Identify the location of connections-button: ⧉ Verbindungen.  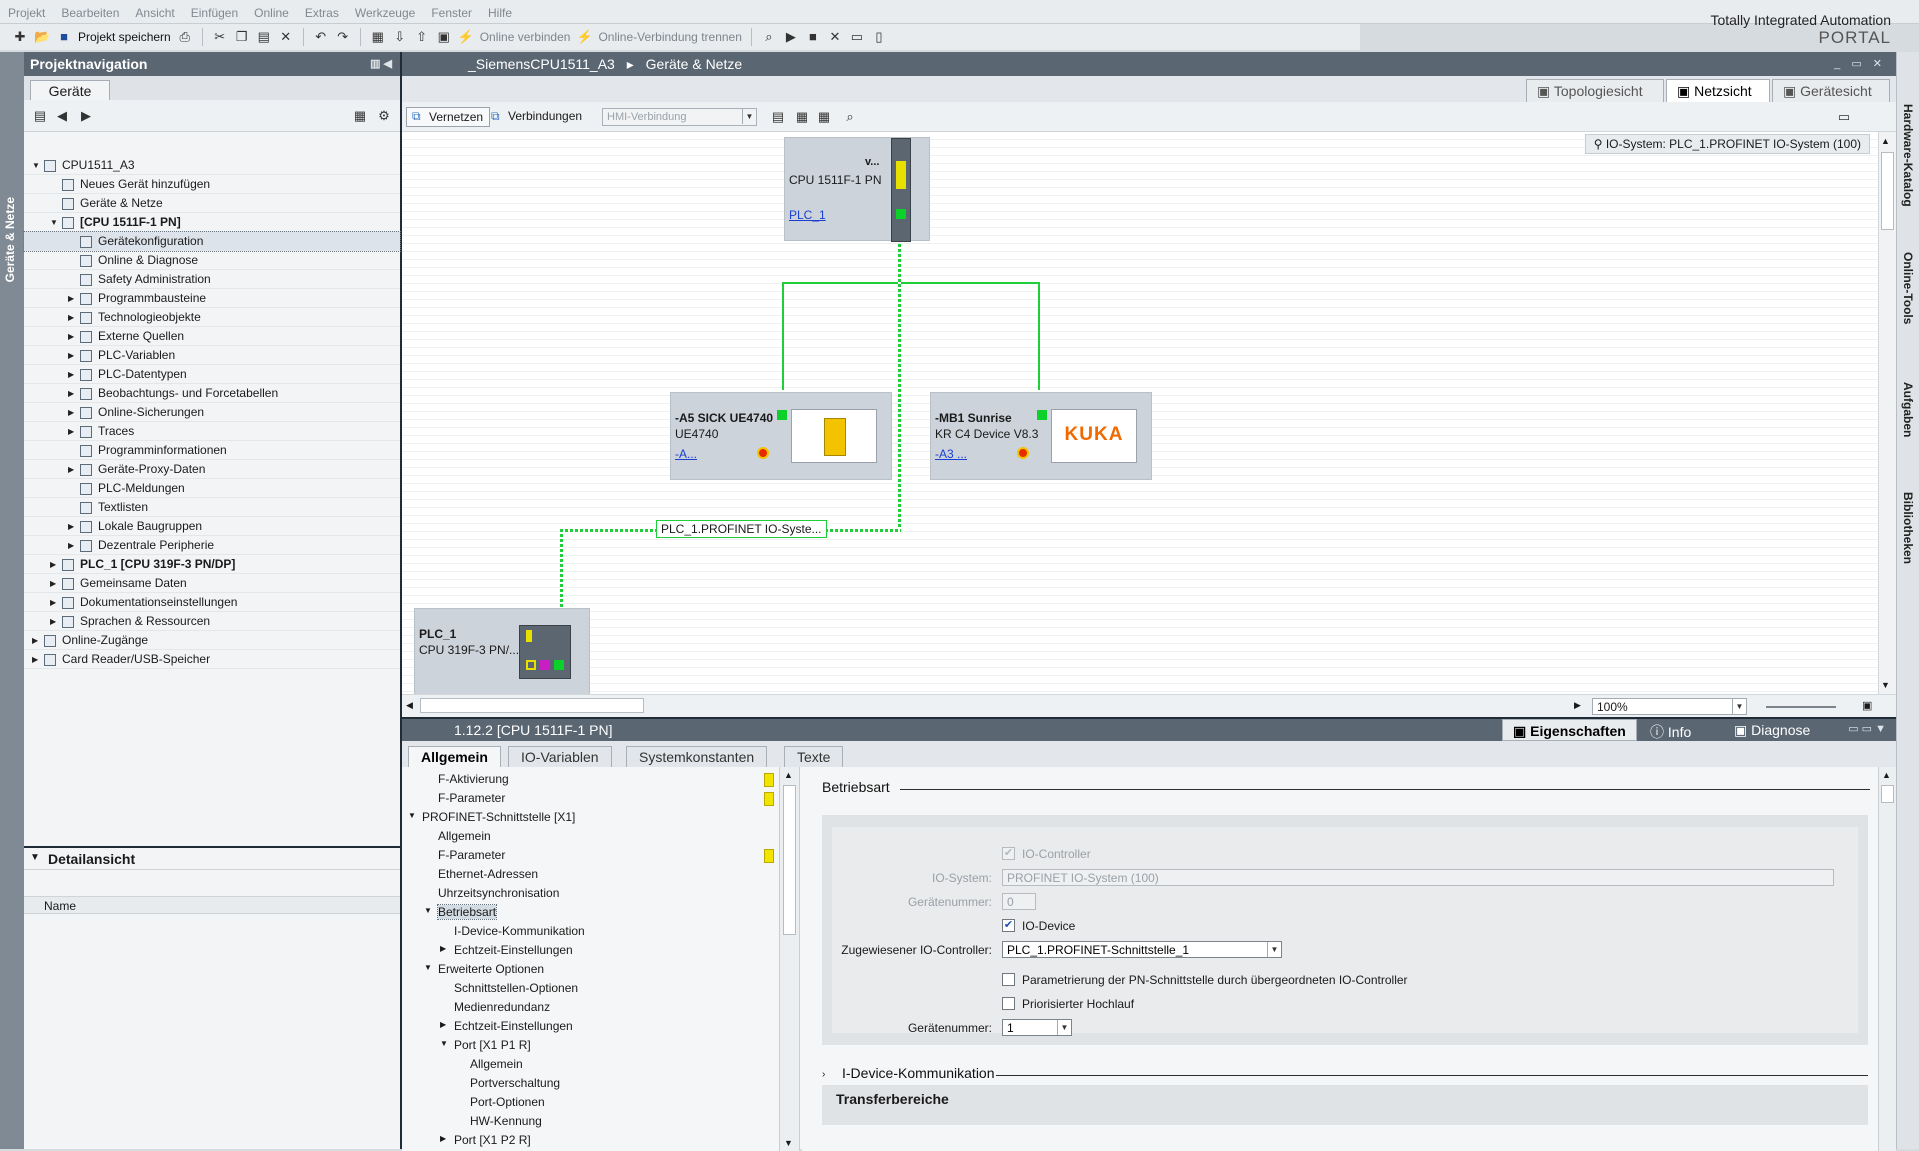
(534, 116).